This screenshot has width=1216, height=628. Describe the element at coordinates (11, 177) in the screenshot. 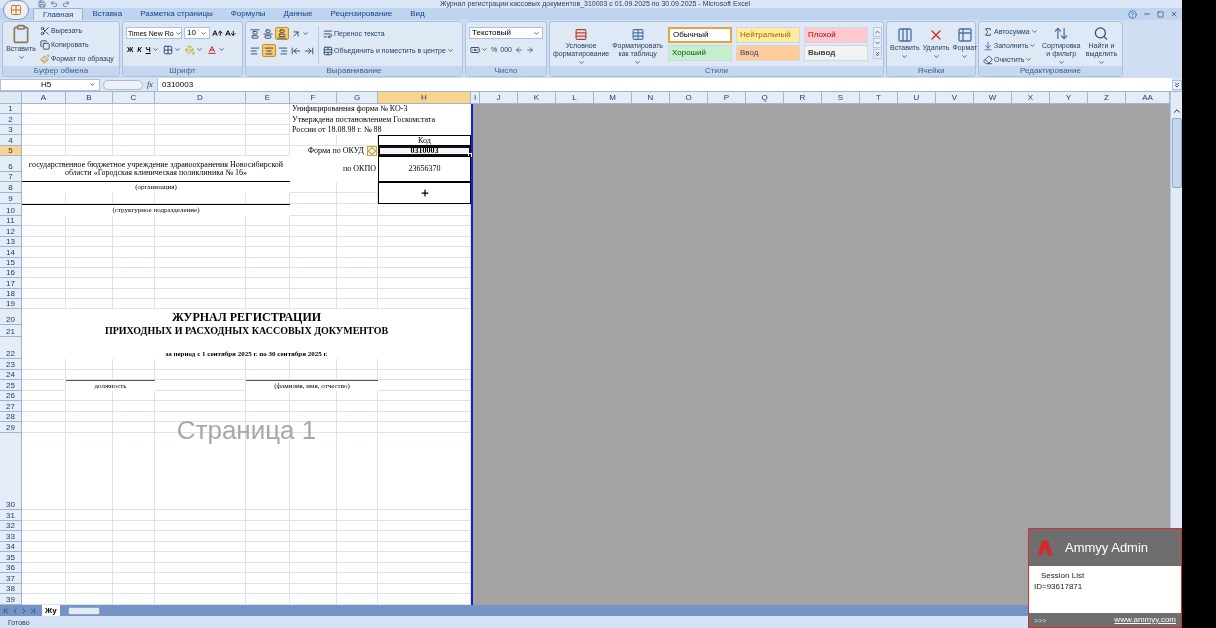

I see `row-header: 7` at that location.